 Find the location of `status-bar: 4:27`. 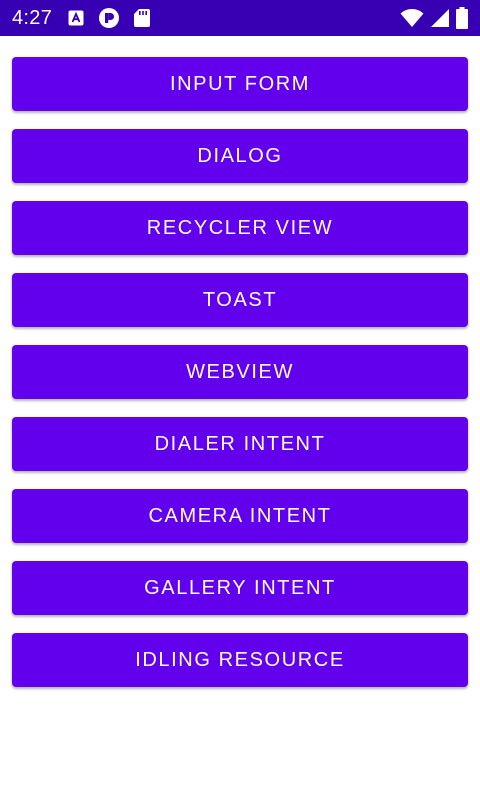

status-bar: 4:27 is located at coordinates (240, 18).